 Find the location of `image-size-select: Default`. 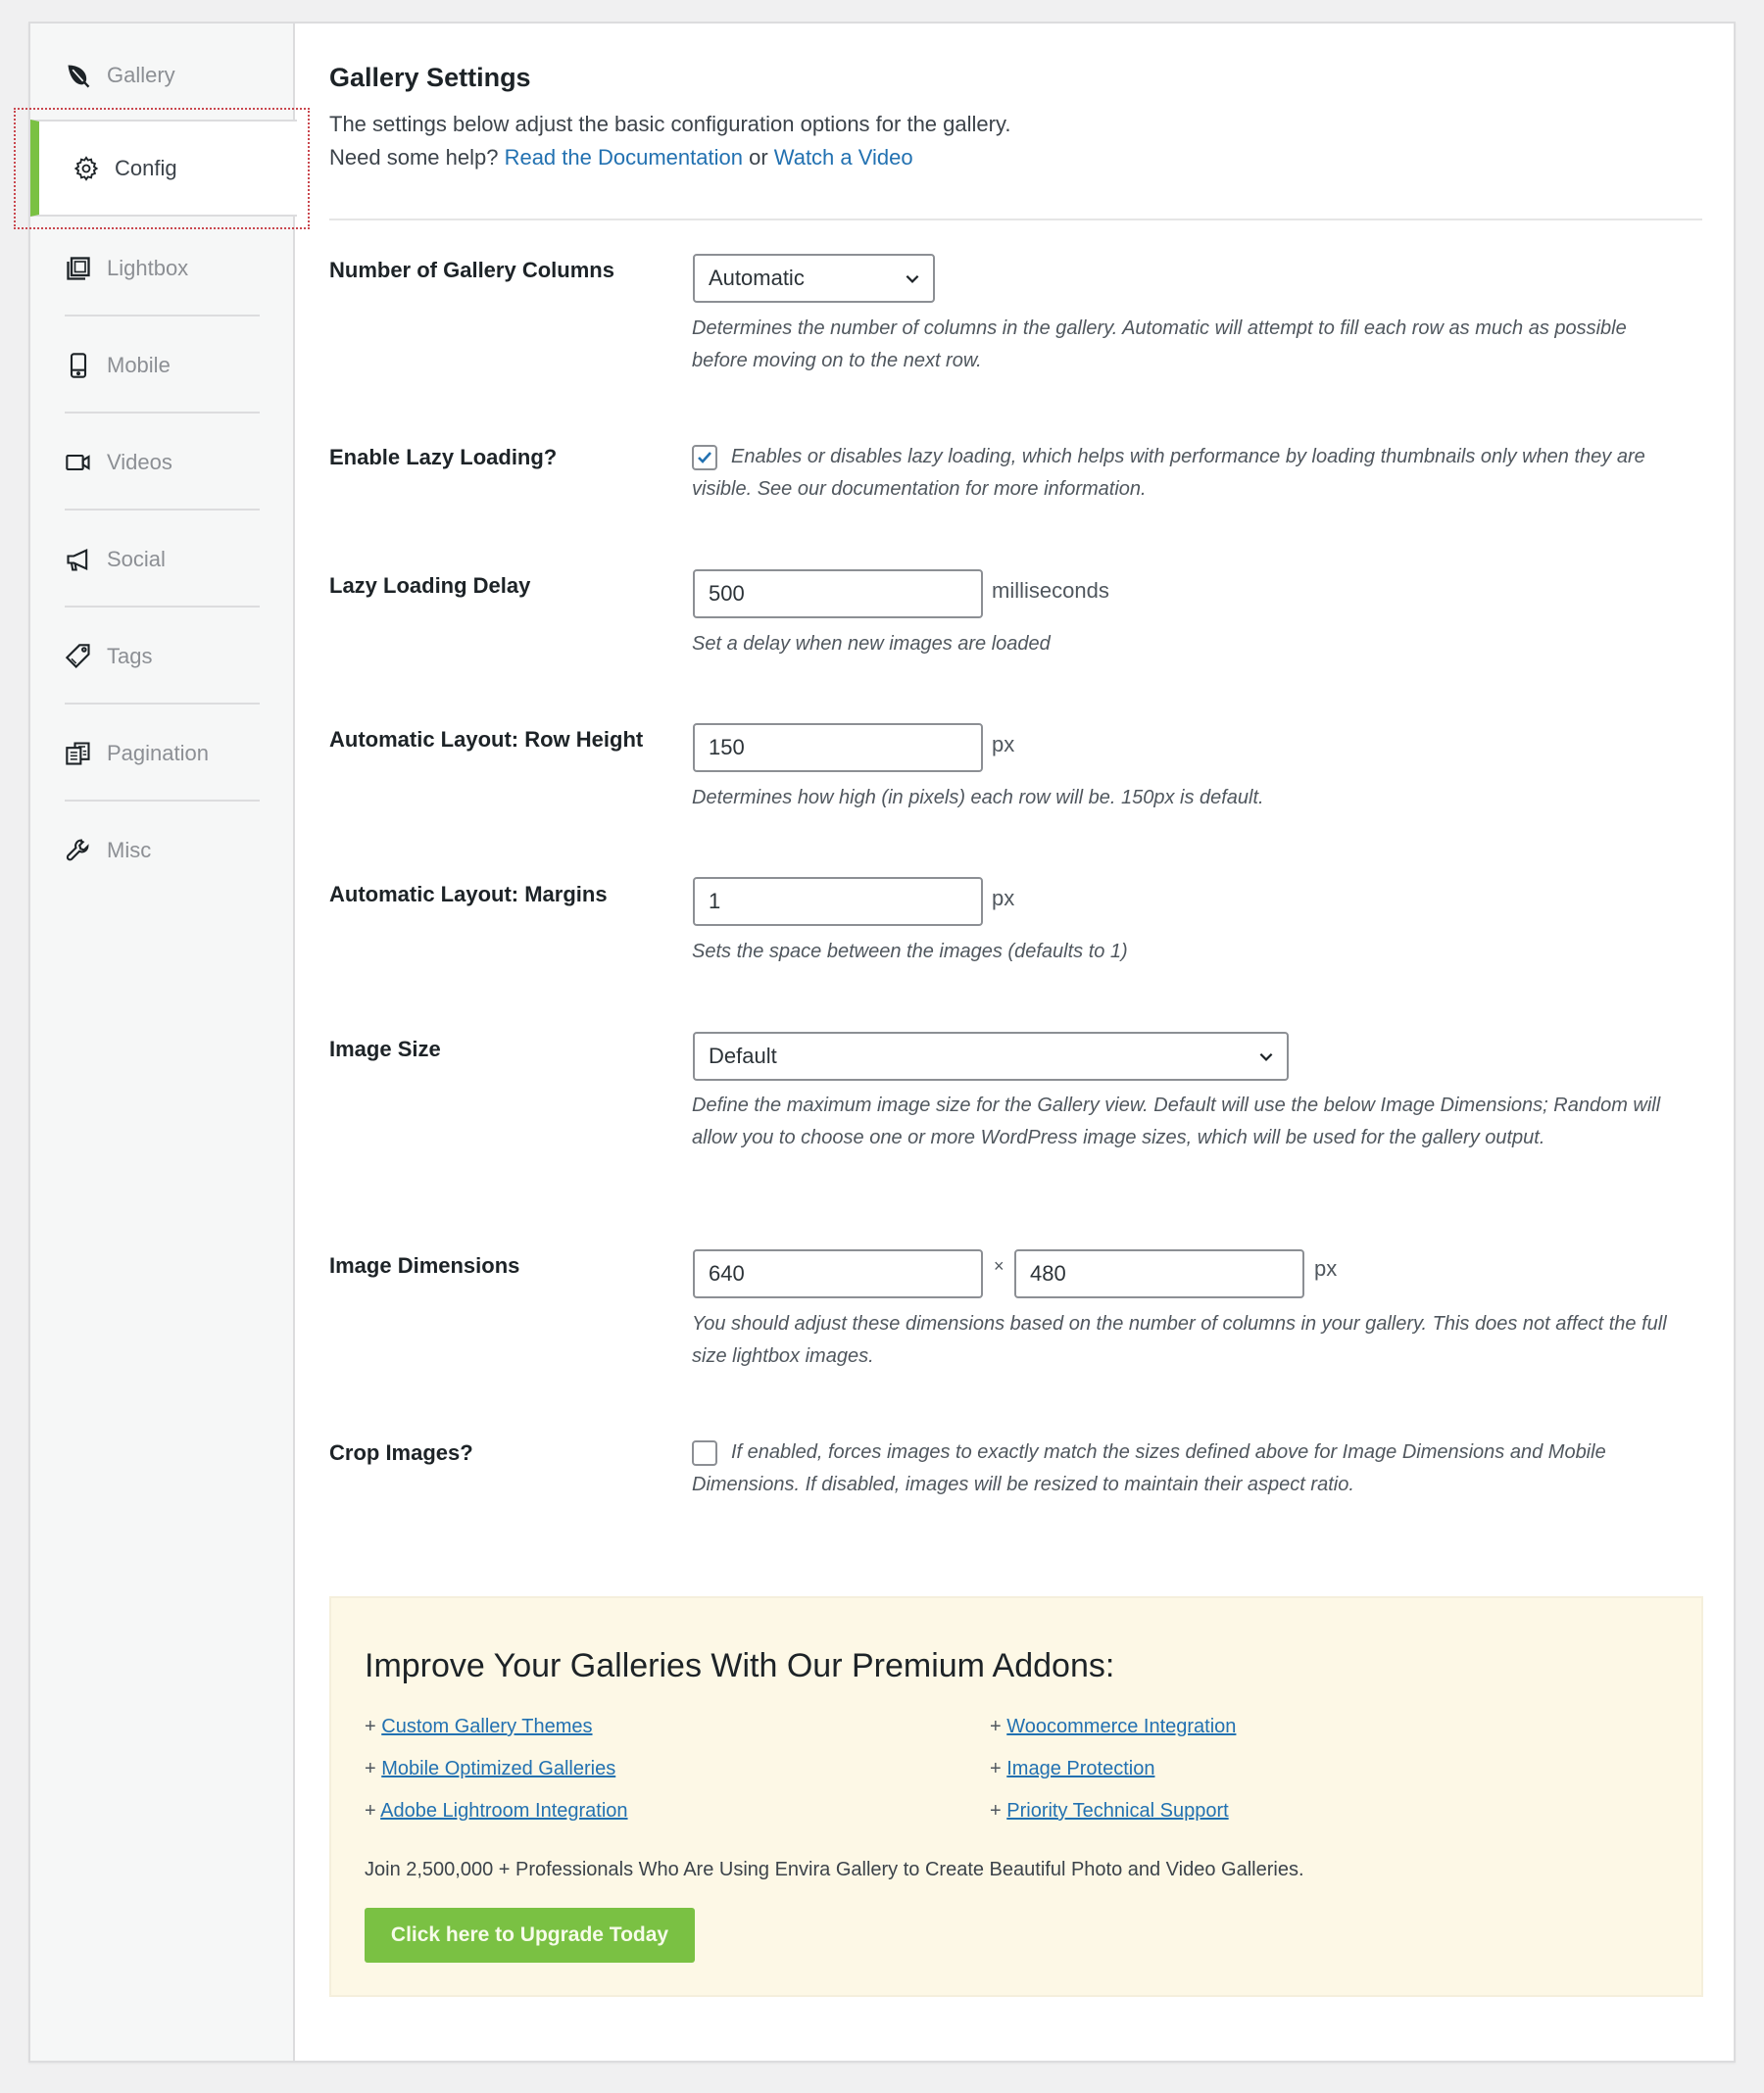

image-size-select: Default is located at coordinates (991, 1057).